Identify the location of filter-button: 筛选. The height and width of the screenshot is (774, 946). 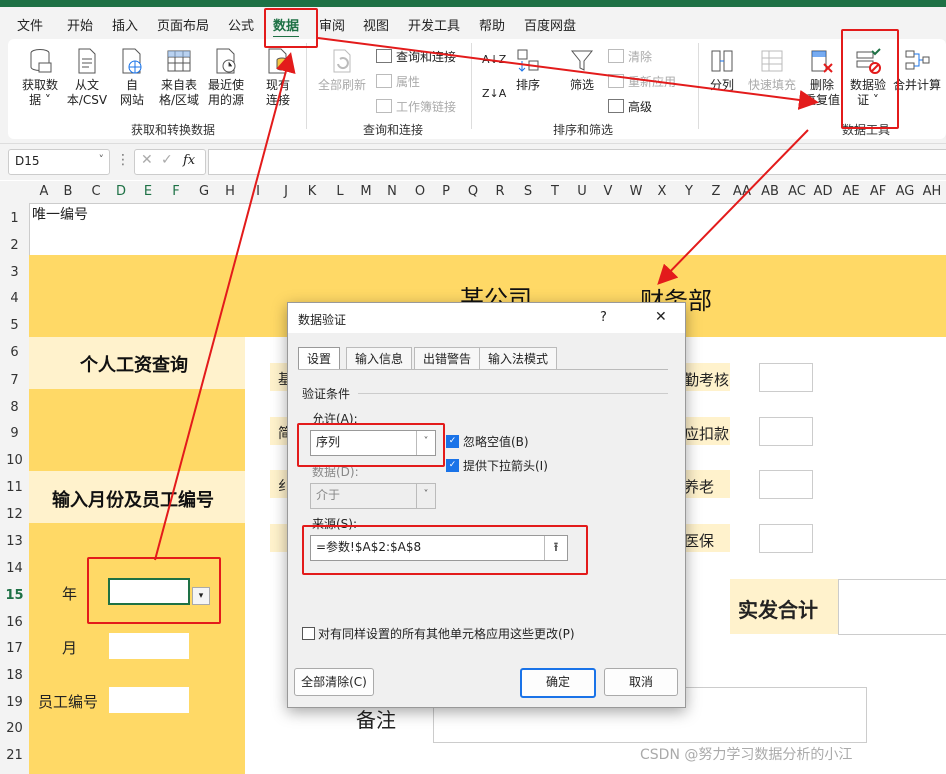
(582, 70).